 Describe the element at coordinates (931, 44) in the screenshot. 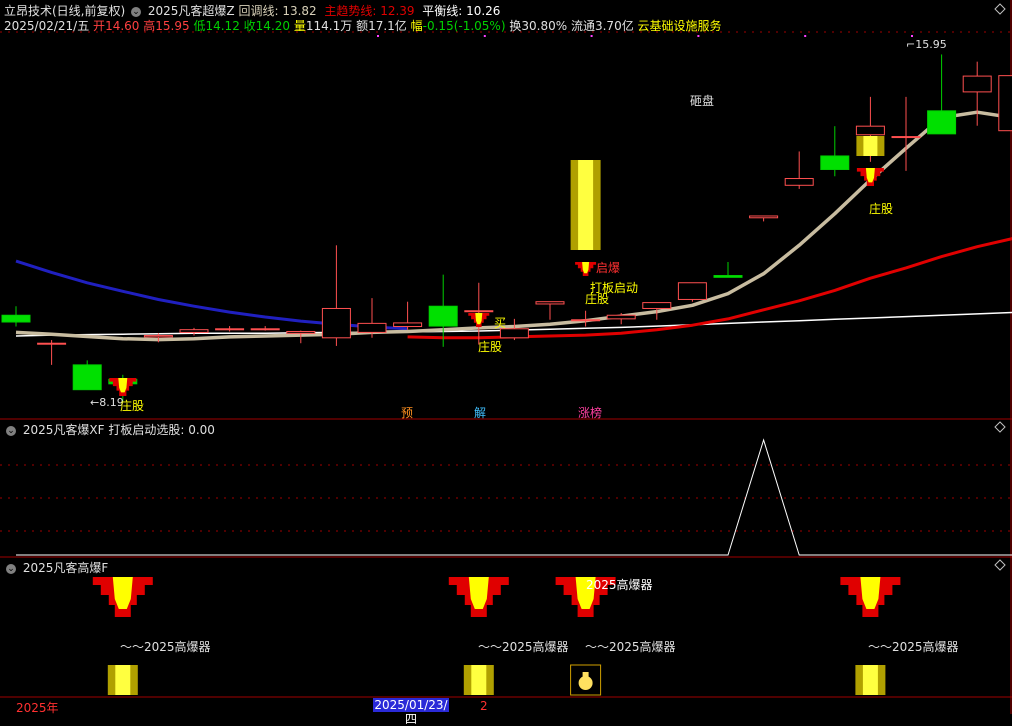

I see `high-mark-value: 15.95` at that location.